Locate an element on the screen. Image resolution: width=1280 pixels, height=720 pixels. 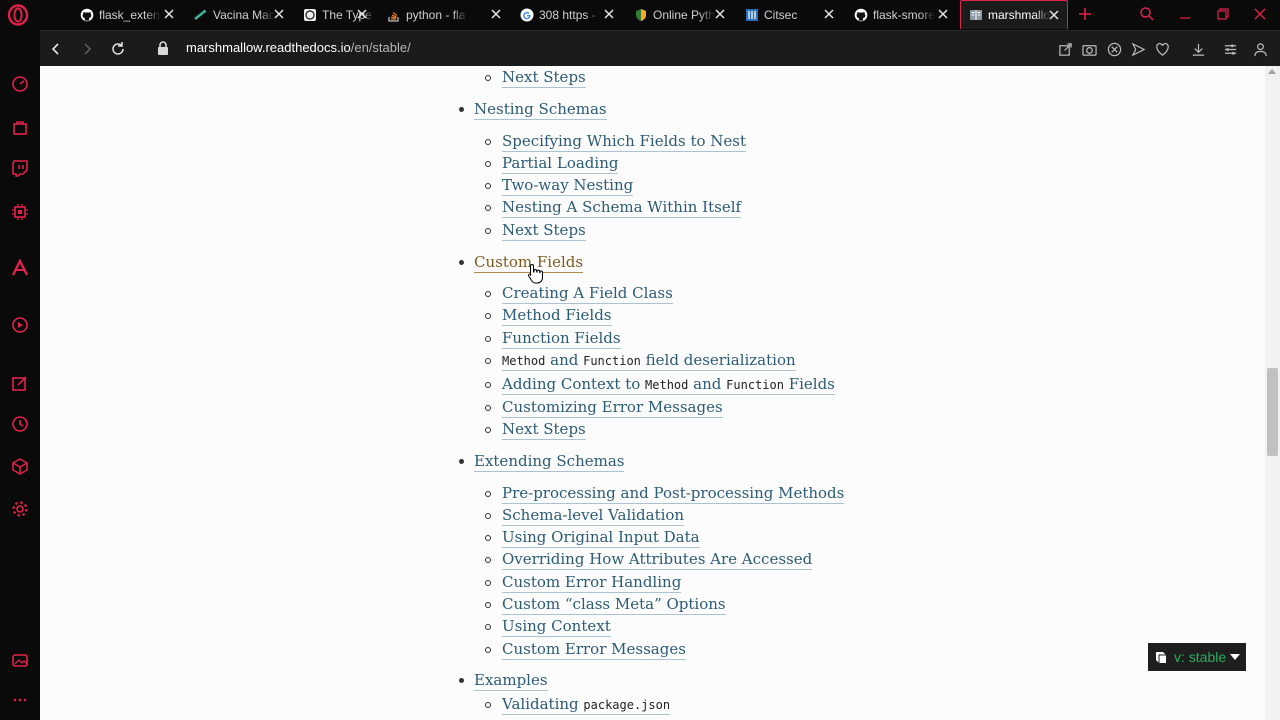
version-selector: v: stable is located at coordinates (1197, 657).